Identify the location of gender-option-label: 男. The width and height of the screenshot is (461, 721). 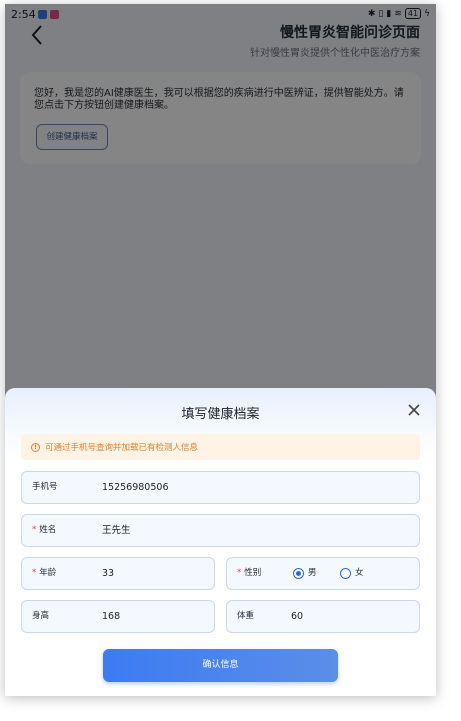
(312, 573).